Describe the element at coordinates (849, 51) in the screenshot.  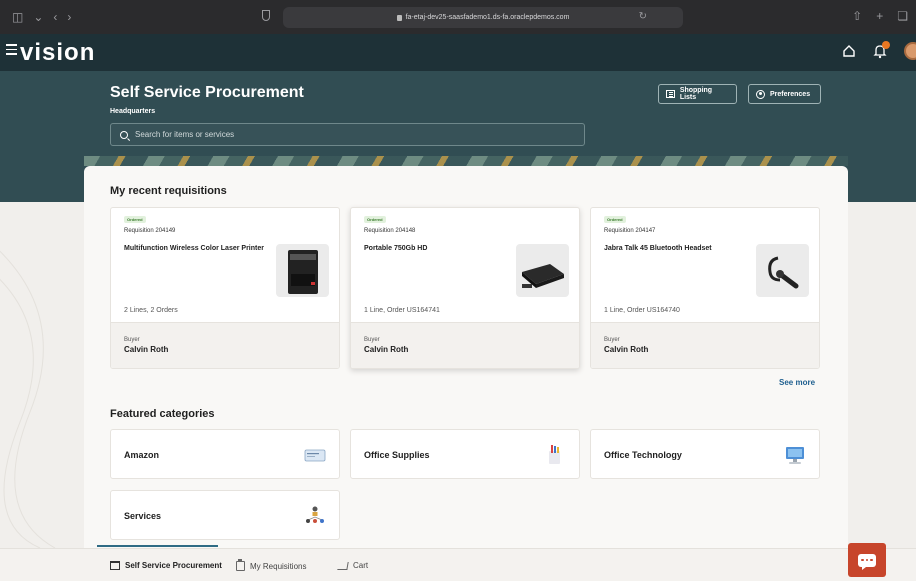
I see `home-icon` at that location.